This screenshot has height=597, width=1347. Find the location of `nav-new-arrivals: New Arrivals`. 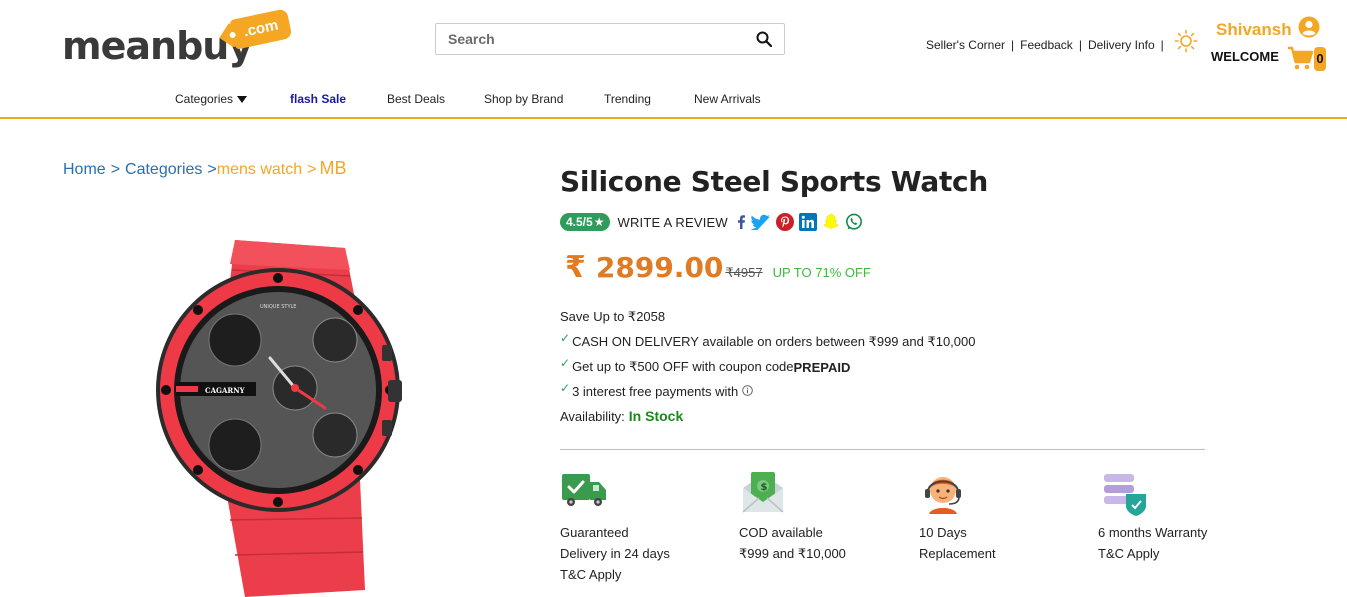

nav-new-arrivals: New Arrivals is located at coordinates (727, 99).